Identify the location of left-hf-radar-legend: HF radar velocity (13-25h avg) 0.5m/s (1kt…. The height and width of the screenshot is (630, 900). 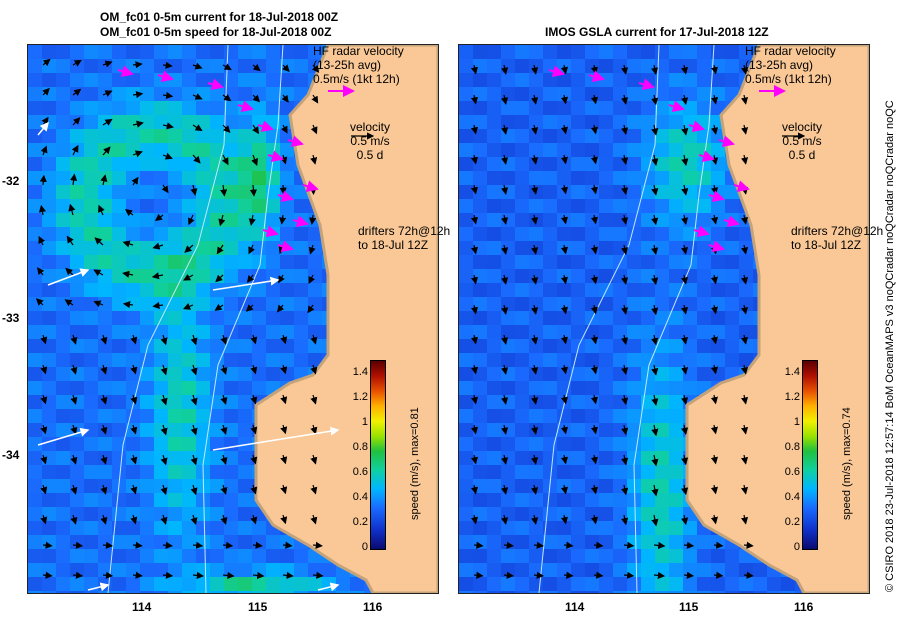
(358, 65).